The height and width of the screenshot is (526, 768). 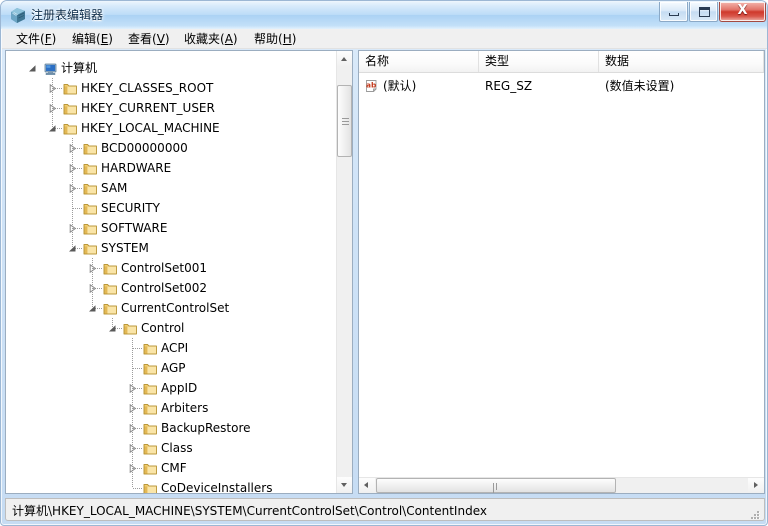 What do you see at coordinates (497, 61) in the screenshot?
I see `column-header-label: 类型` at bounding box center [497, 61].